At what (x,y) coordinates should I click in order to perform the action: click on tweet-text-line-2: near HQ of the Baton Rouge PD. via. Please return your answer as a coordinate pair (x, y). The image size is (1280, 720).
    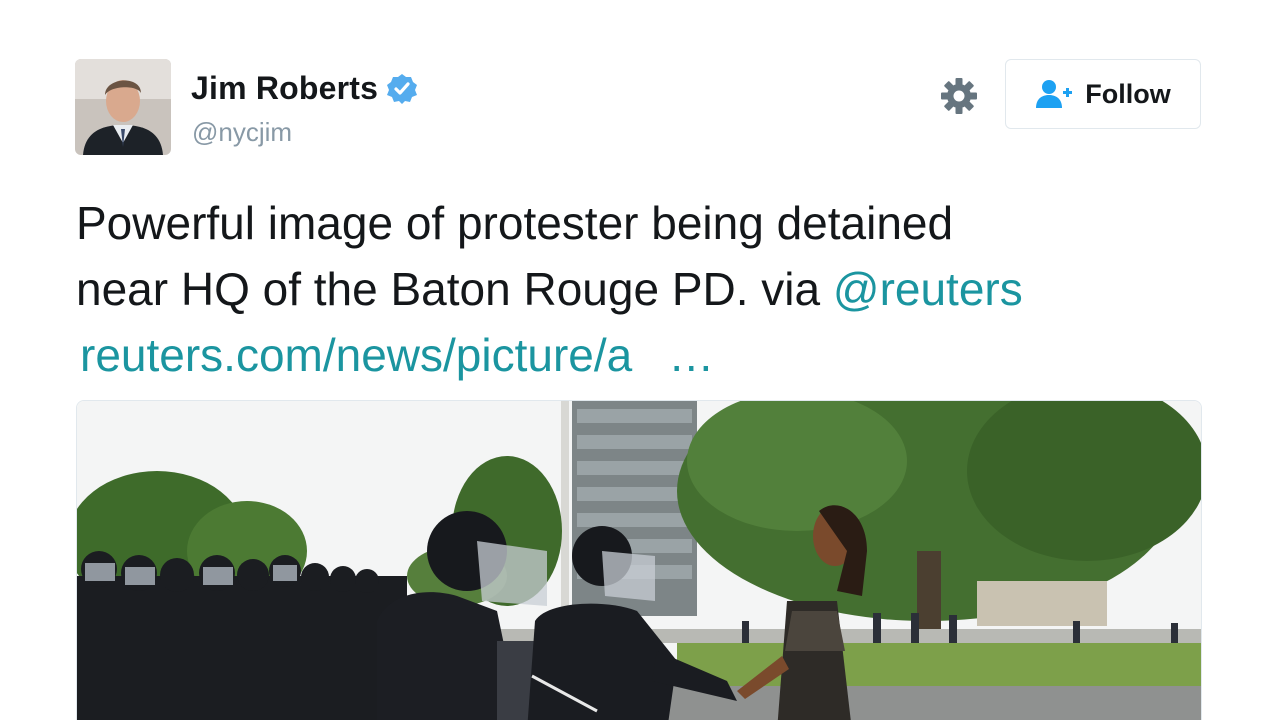
    Looking at the image, I should click on (454, 289).